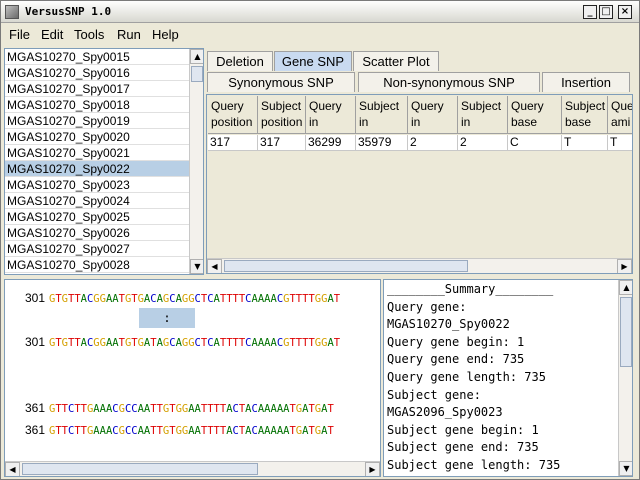 The image size is (640, 480). I want to click on gene-list-item: MGAS10270_Spy0024, so click(97, 201).